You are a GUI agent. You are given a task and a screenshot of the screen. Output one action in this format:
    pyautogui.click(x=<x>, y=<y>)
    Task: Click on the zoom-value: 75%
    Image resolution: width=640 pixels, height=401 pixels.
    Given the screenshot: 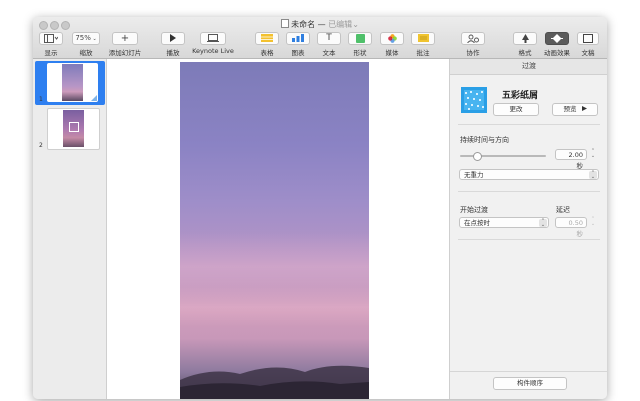 What is the action you would take?
    pyautogui.click(x=83, y=38)
    